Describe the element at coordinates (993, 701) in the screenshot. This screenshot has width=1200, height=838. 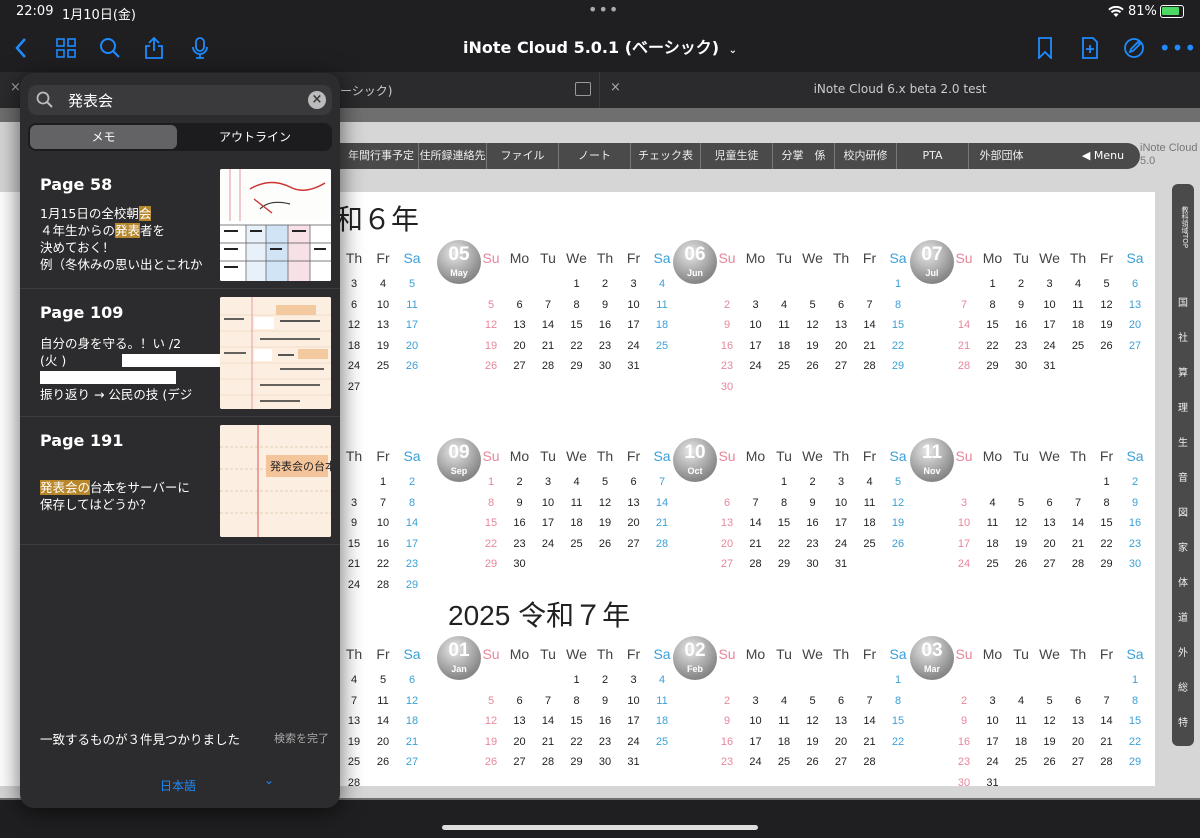
I see `calendar-day: 3` at that location.